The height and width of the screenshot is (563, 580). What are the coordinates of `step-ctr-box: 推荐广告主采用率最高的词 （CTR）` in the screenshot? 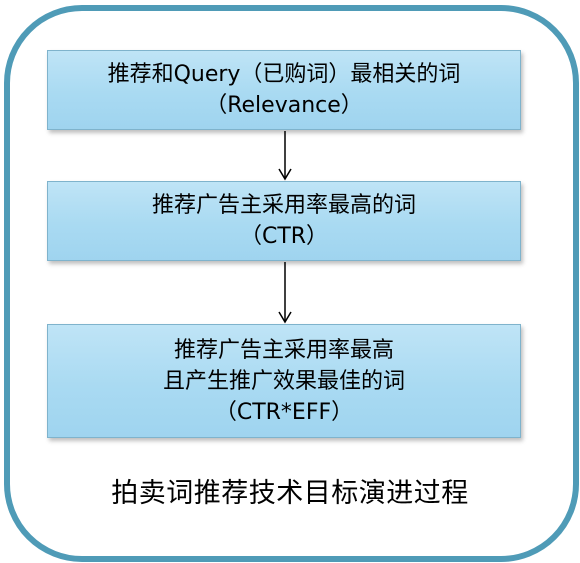 It's located at (284, 221).